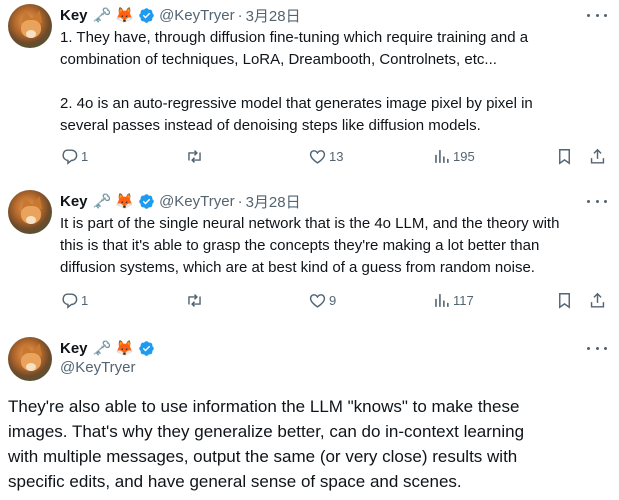  I want to click on like-button: 13, so click(325, 156).